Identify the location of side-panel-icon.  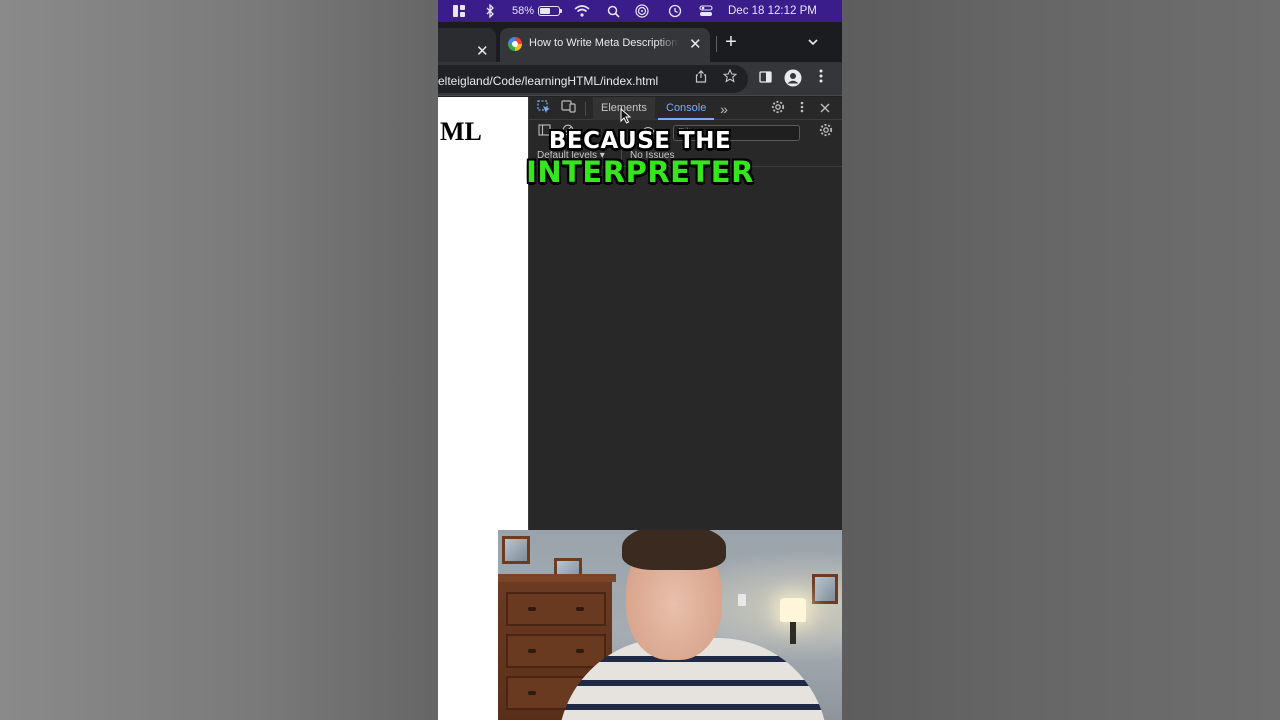
(765, 79).